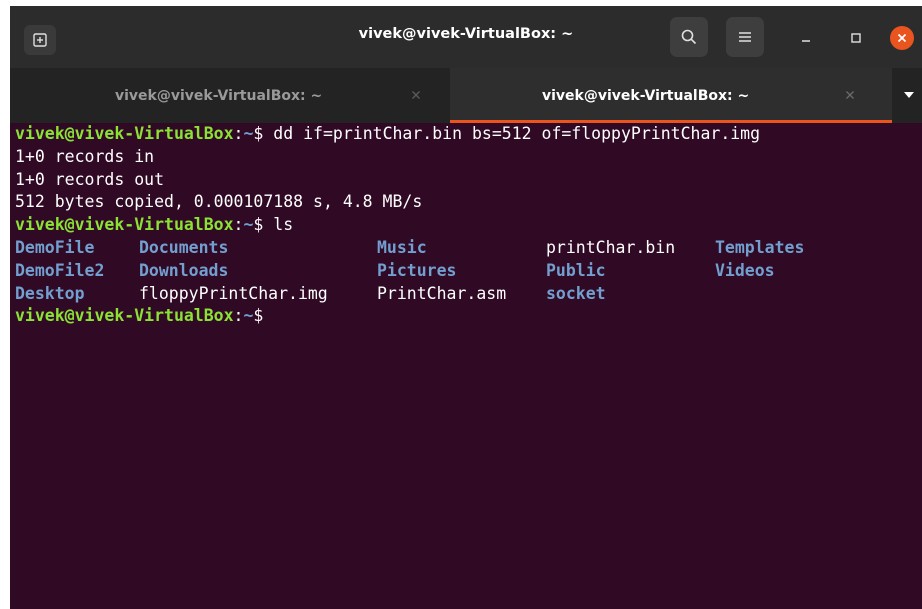 The width and height of the screenshot is (922, 609). Describe the element at coordinates (760, 247) in the screenshot. I see `ls-entry-dir: Templates` at that location.